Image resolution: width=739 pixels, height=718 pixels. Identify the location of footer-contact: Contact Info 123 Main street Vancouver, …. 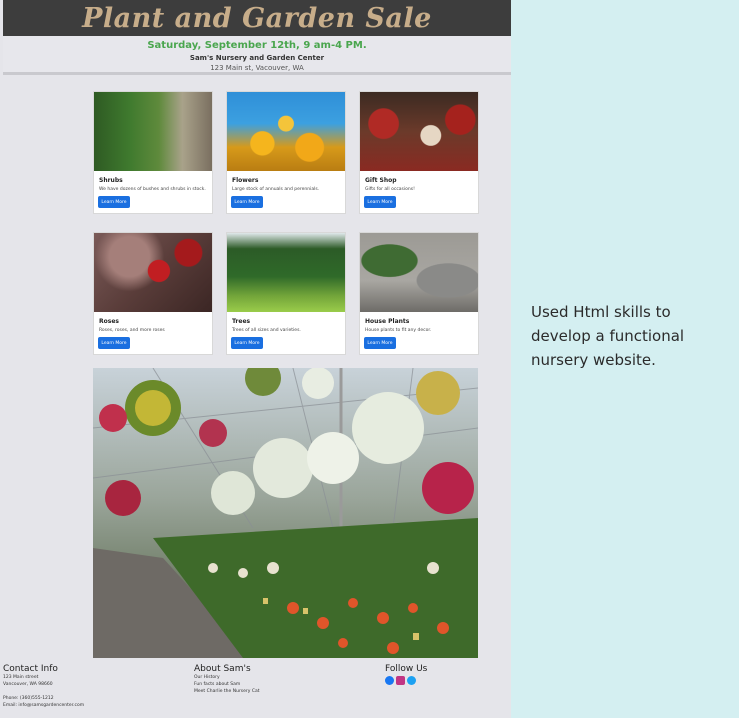
(43, 686).